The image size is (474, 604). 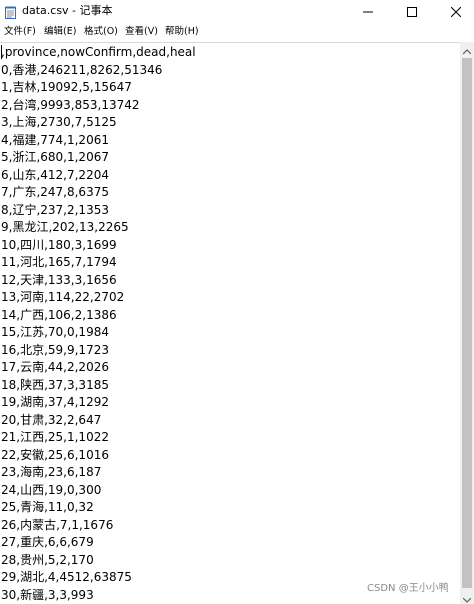 I want to click on chevron-down-icon, so click(x=467, y=596).